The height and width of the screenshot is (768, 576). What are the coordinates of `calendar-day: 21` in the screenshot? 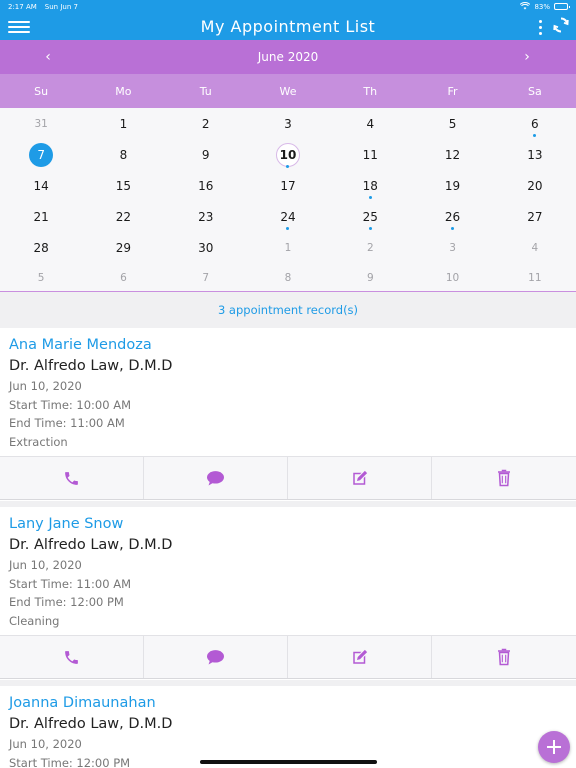 It's located at (41, 216).